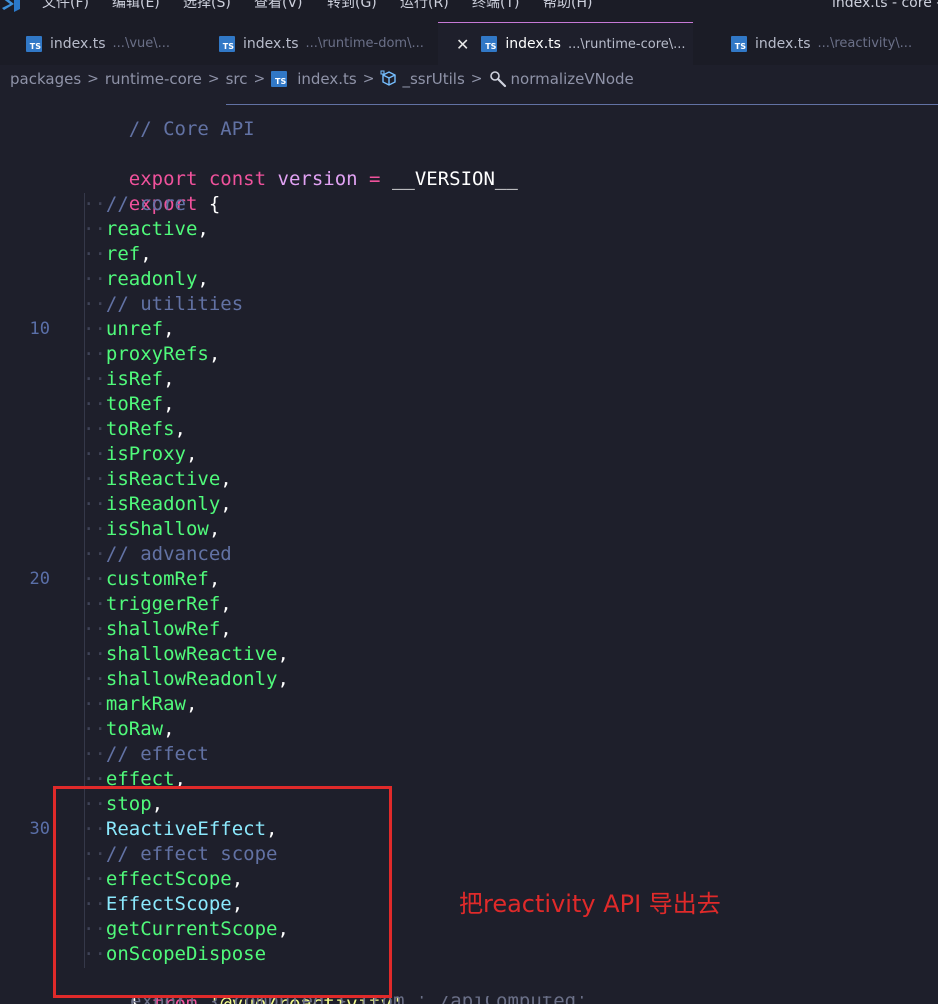 Image resolution: width=938 pixels, height=1004 pixels. What do you see at coordinates (389, 79) in the screenshot?
I see `module-icon` at bounding box center [389, 79].